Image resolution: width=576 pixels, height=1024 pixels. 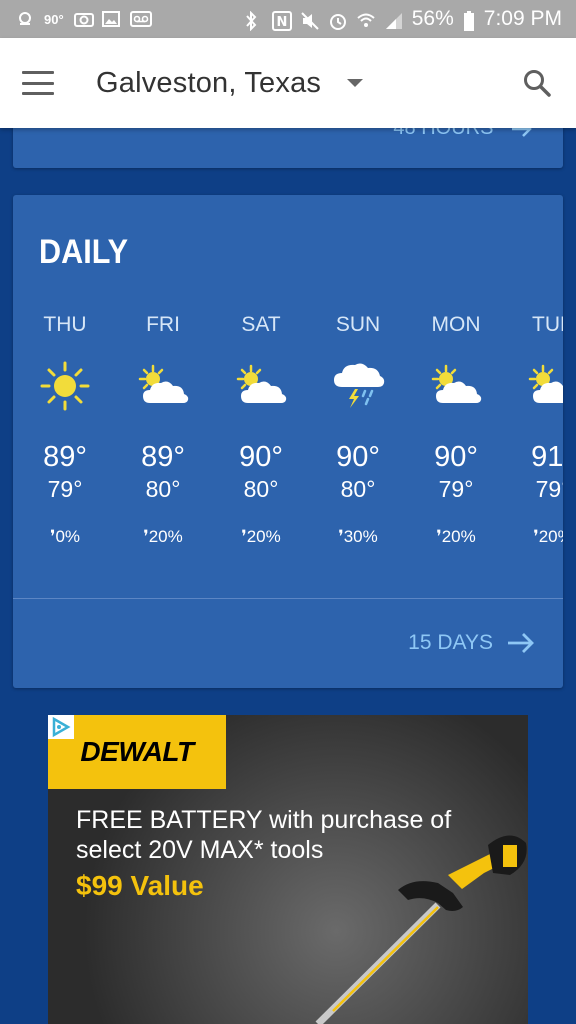 I want to click on day-name: MON, so click(x=456, y=324).